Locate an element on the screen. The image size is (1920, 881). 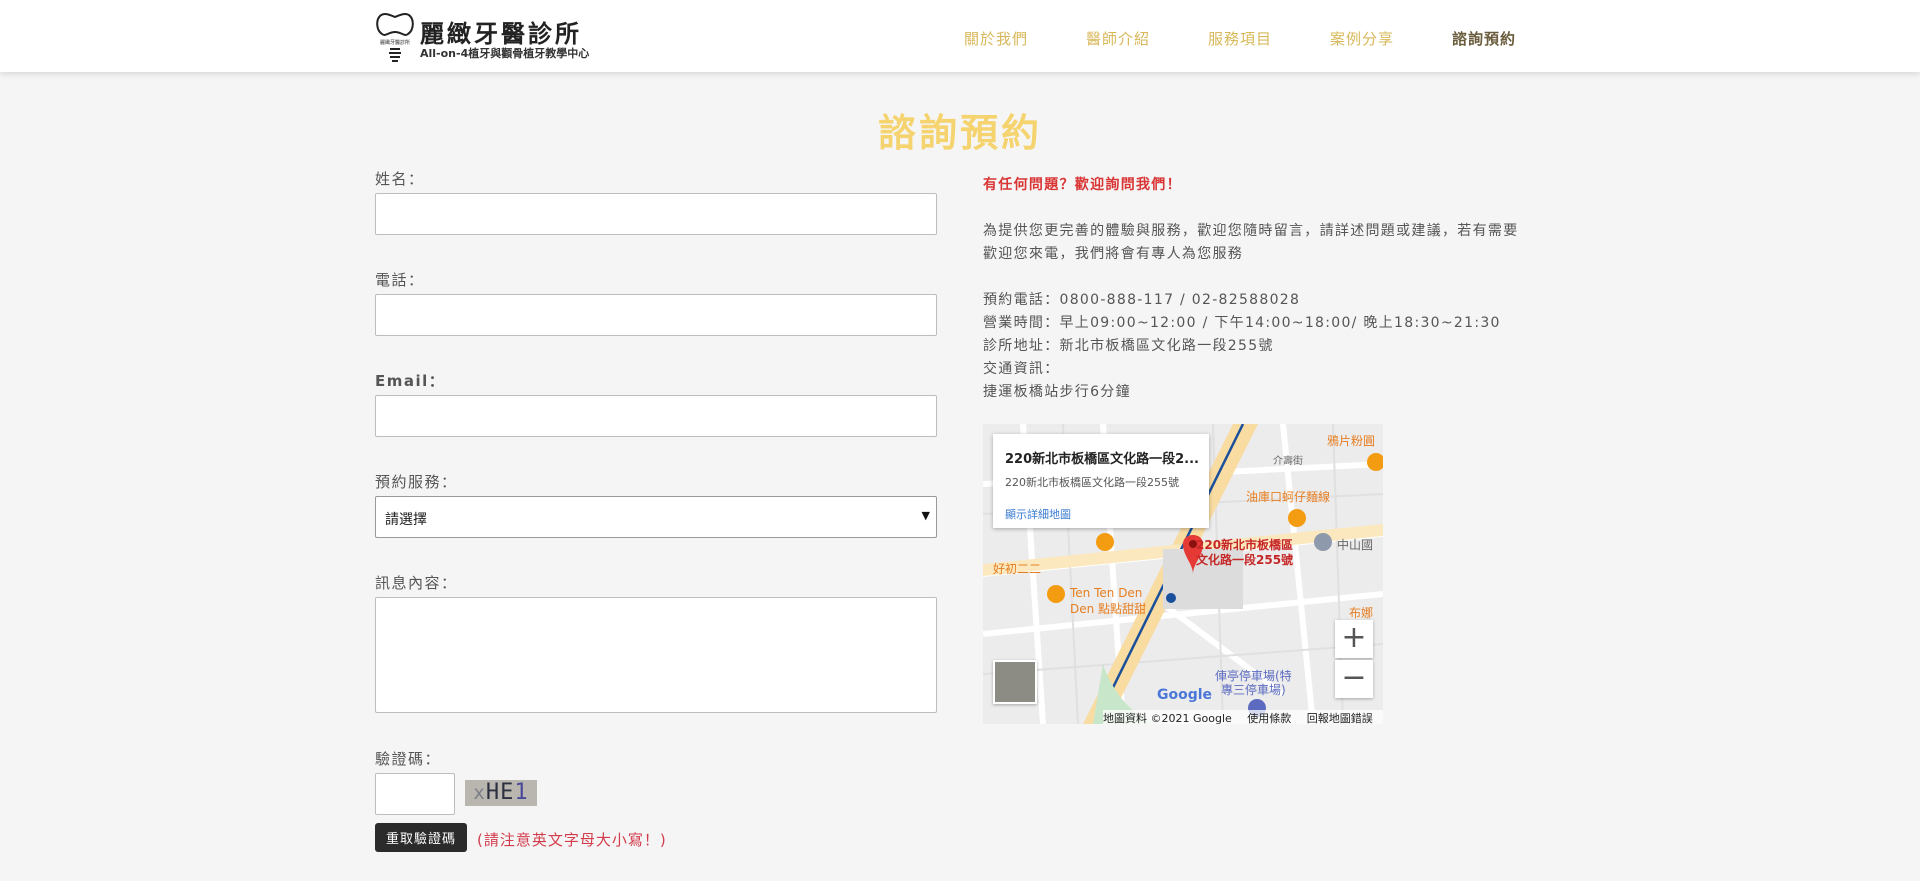
email-input is located at coordinates (656, 416).